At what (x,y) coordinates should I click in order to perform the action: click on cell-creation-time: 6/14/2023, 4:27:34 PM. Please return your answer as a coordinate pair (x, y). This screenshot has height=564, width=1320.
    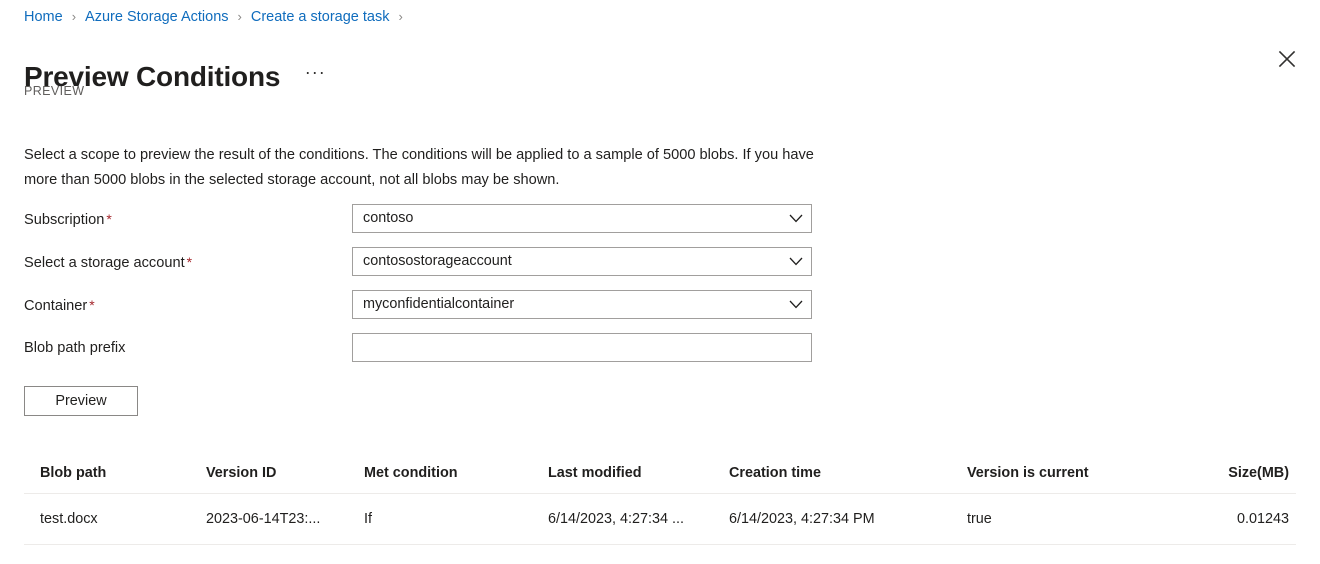
    Looking at the image, I should click on (802, 519).